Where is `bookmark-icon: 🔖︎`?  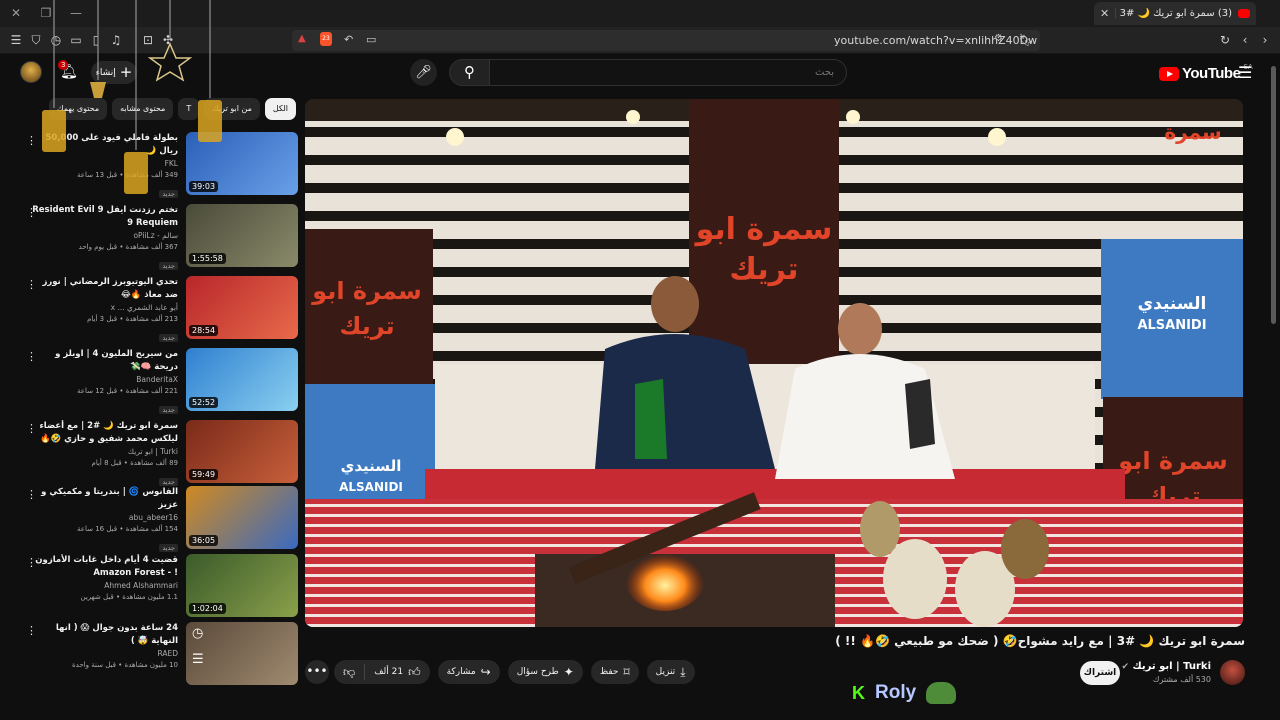 bookmark-icon: 🔖︎ is located at coordinates (1026, 40).